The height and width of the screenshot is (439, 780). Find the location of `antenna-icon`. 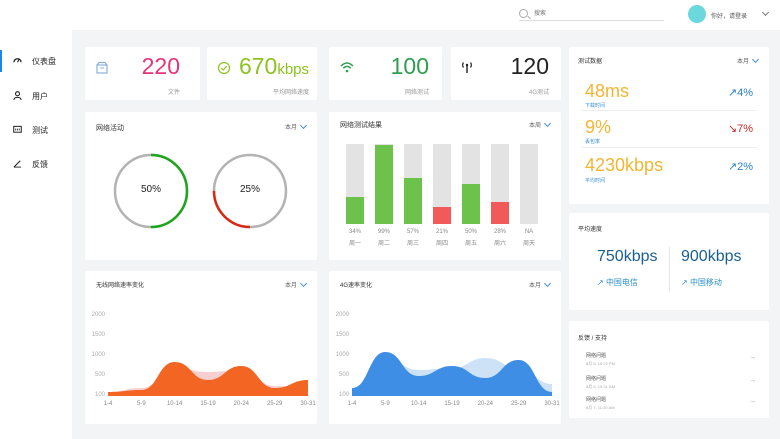

antenna-icon is located at coordinates (467, 67).